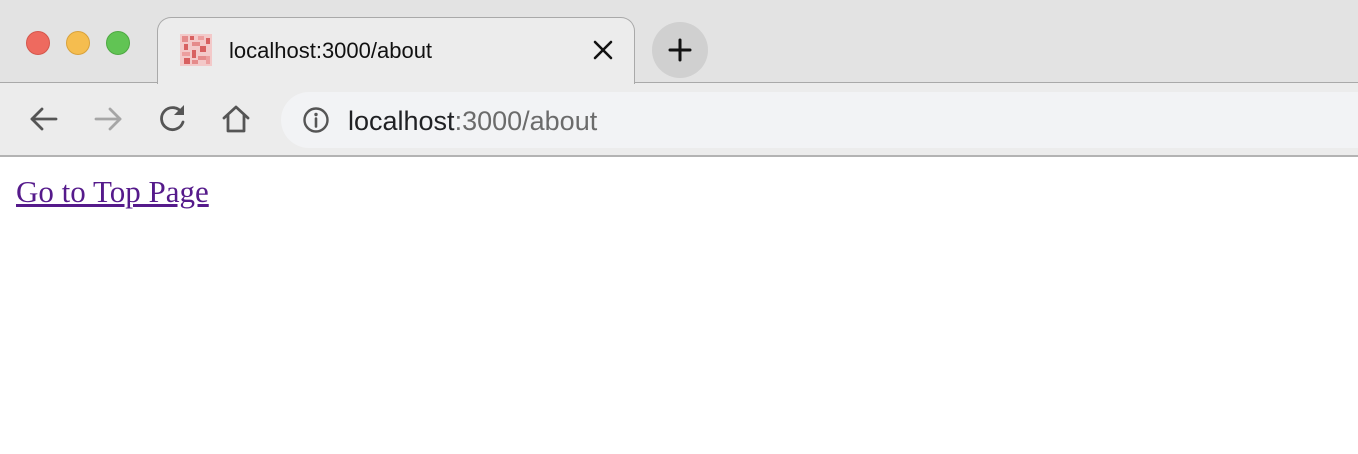 This screenshot has width=1358, height=454. I want to click on top-page-link: Go to Top Page, so click(112, 192).